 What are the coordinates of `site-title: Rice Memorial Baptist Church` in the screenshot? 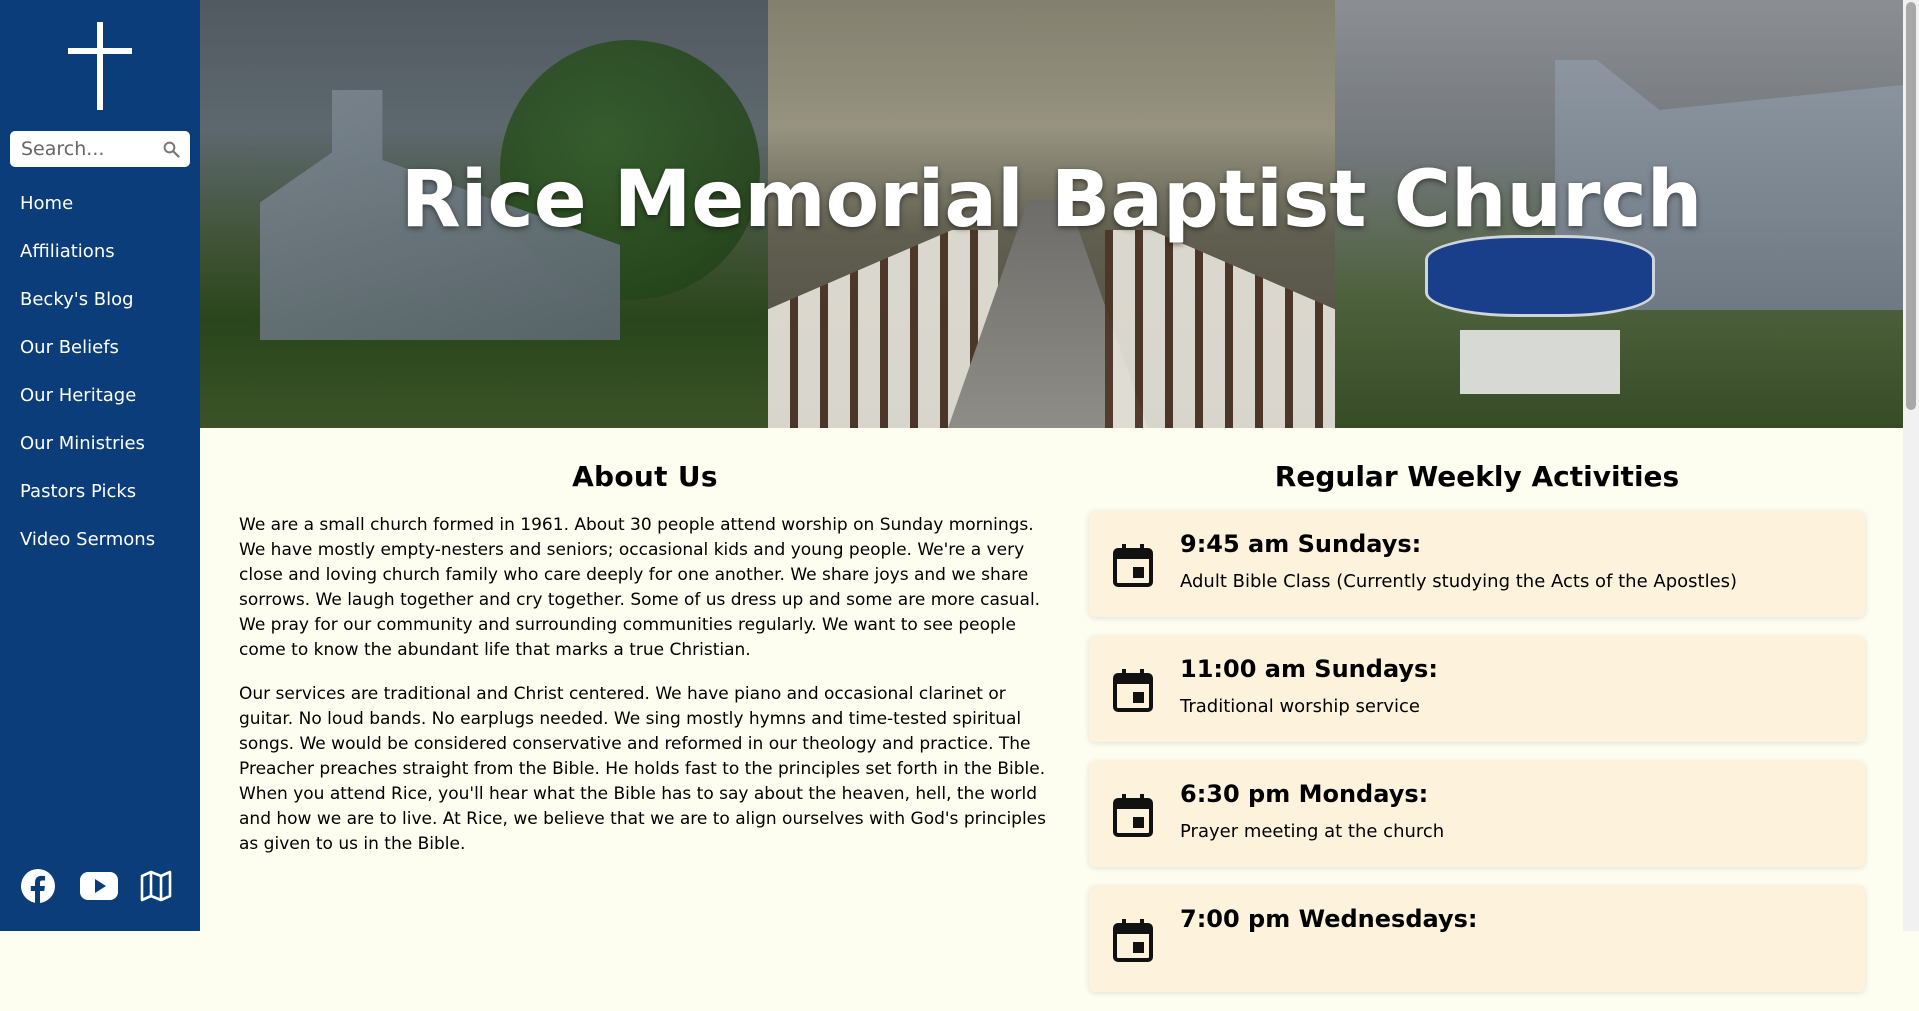 It's located at (1051, 200).